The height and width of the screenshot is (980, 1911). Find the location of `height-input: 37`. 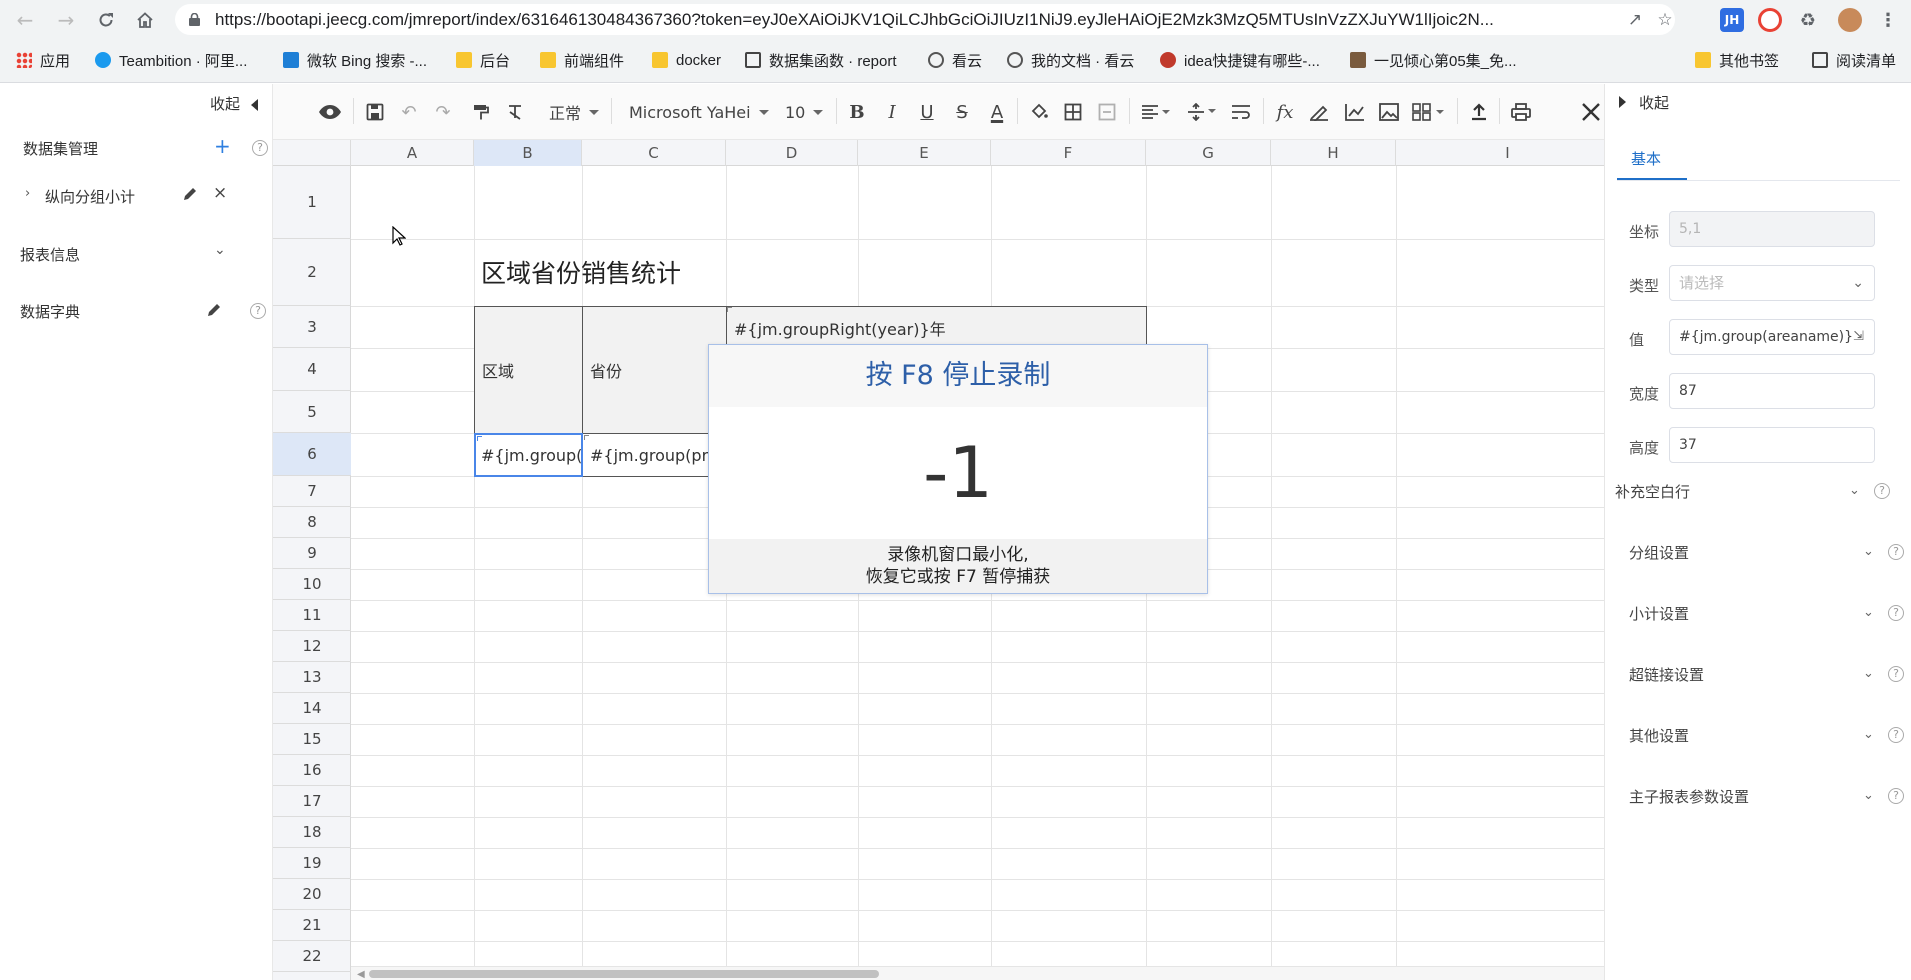

height-input: 37 is located at coordinates (1772, 445).